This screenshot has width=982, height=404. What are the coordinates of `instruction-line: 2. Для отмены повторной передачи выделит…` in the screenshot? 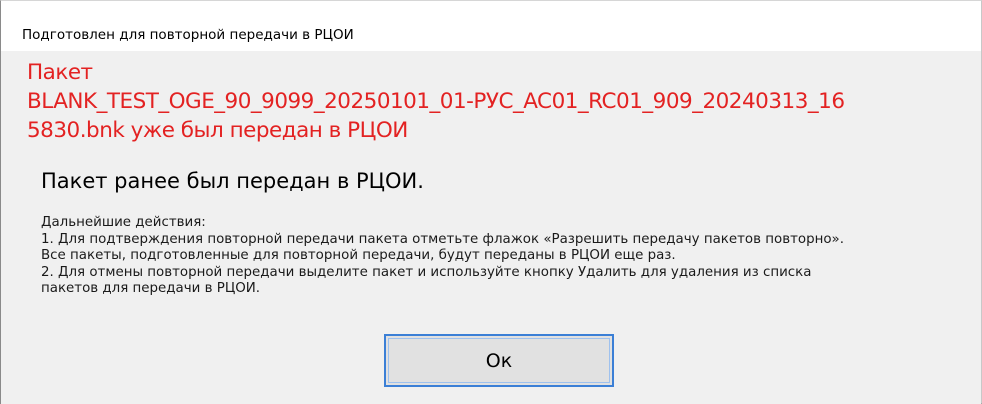 It's located at (426, 272).